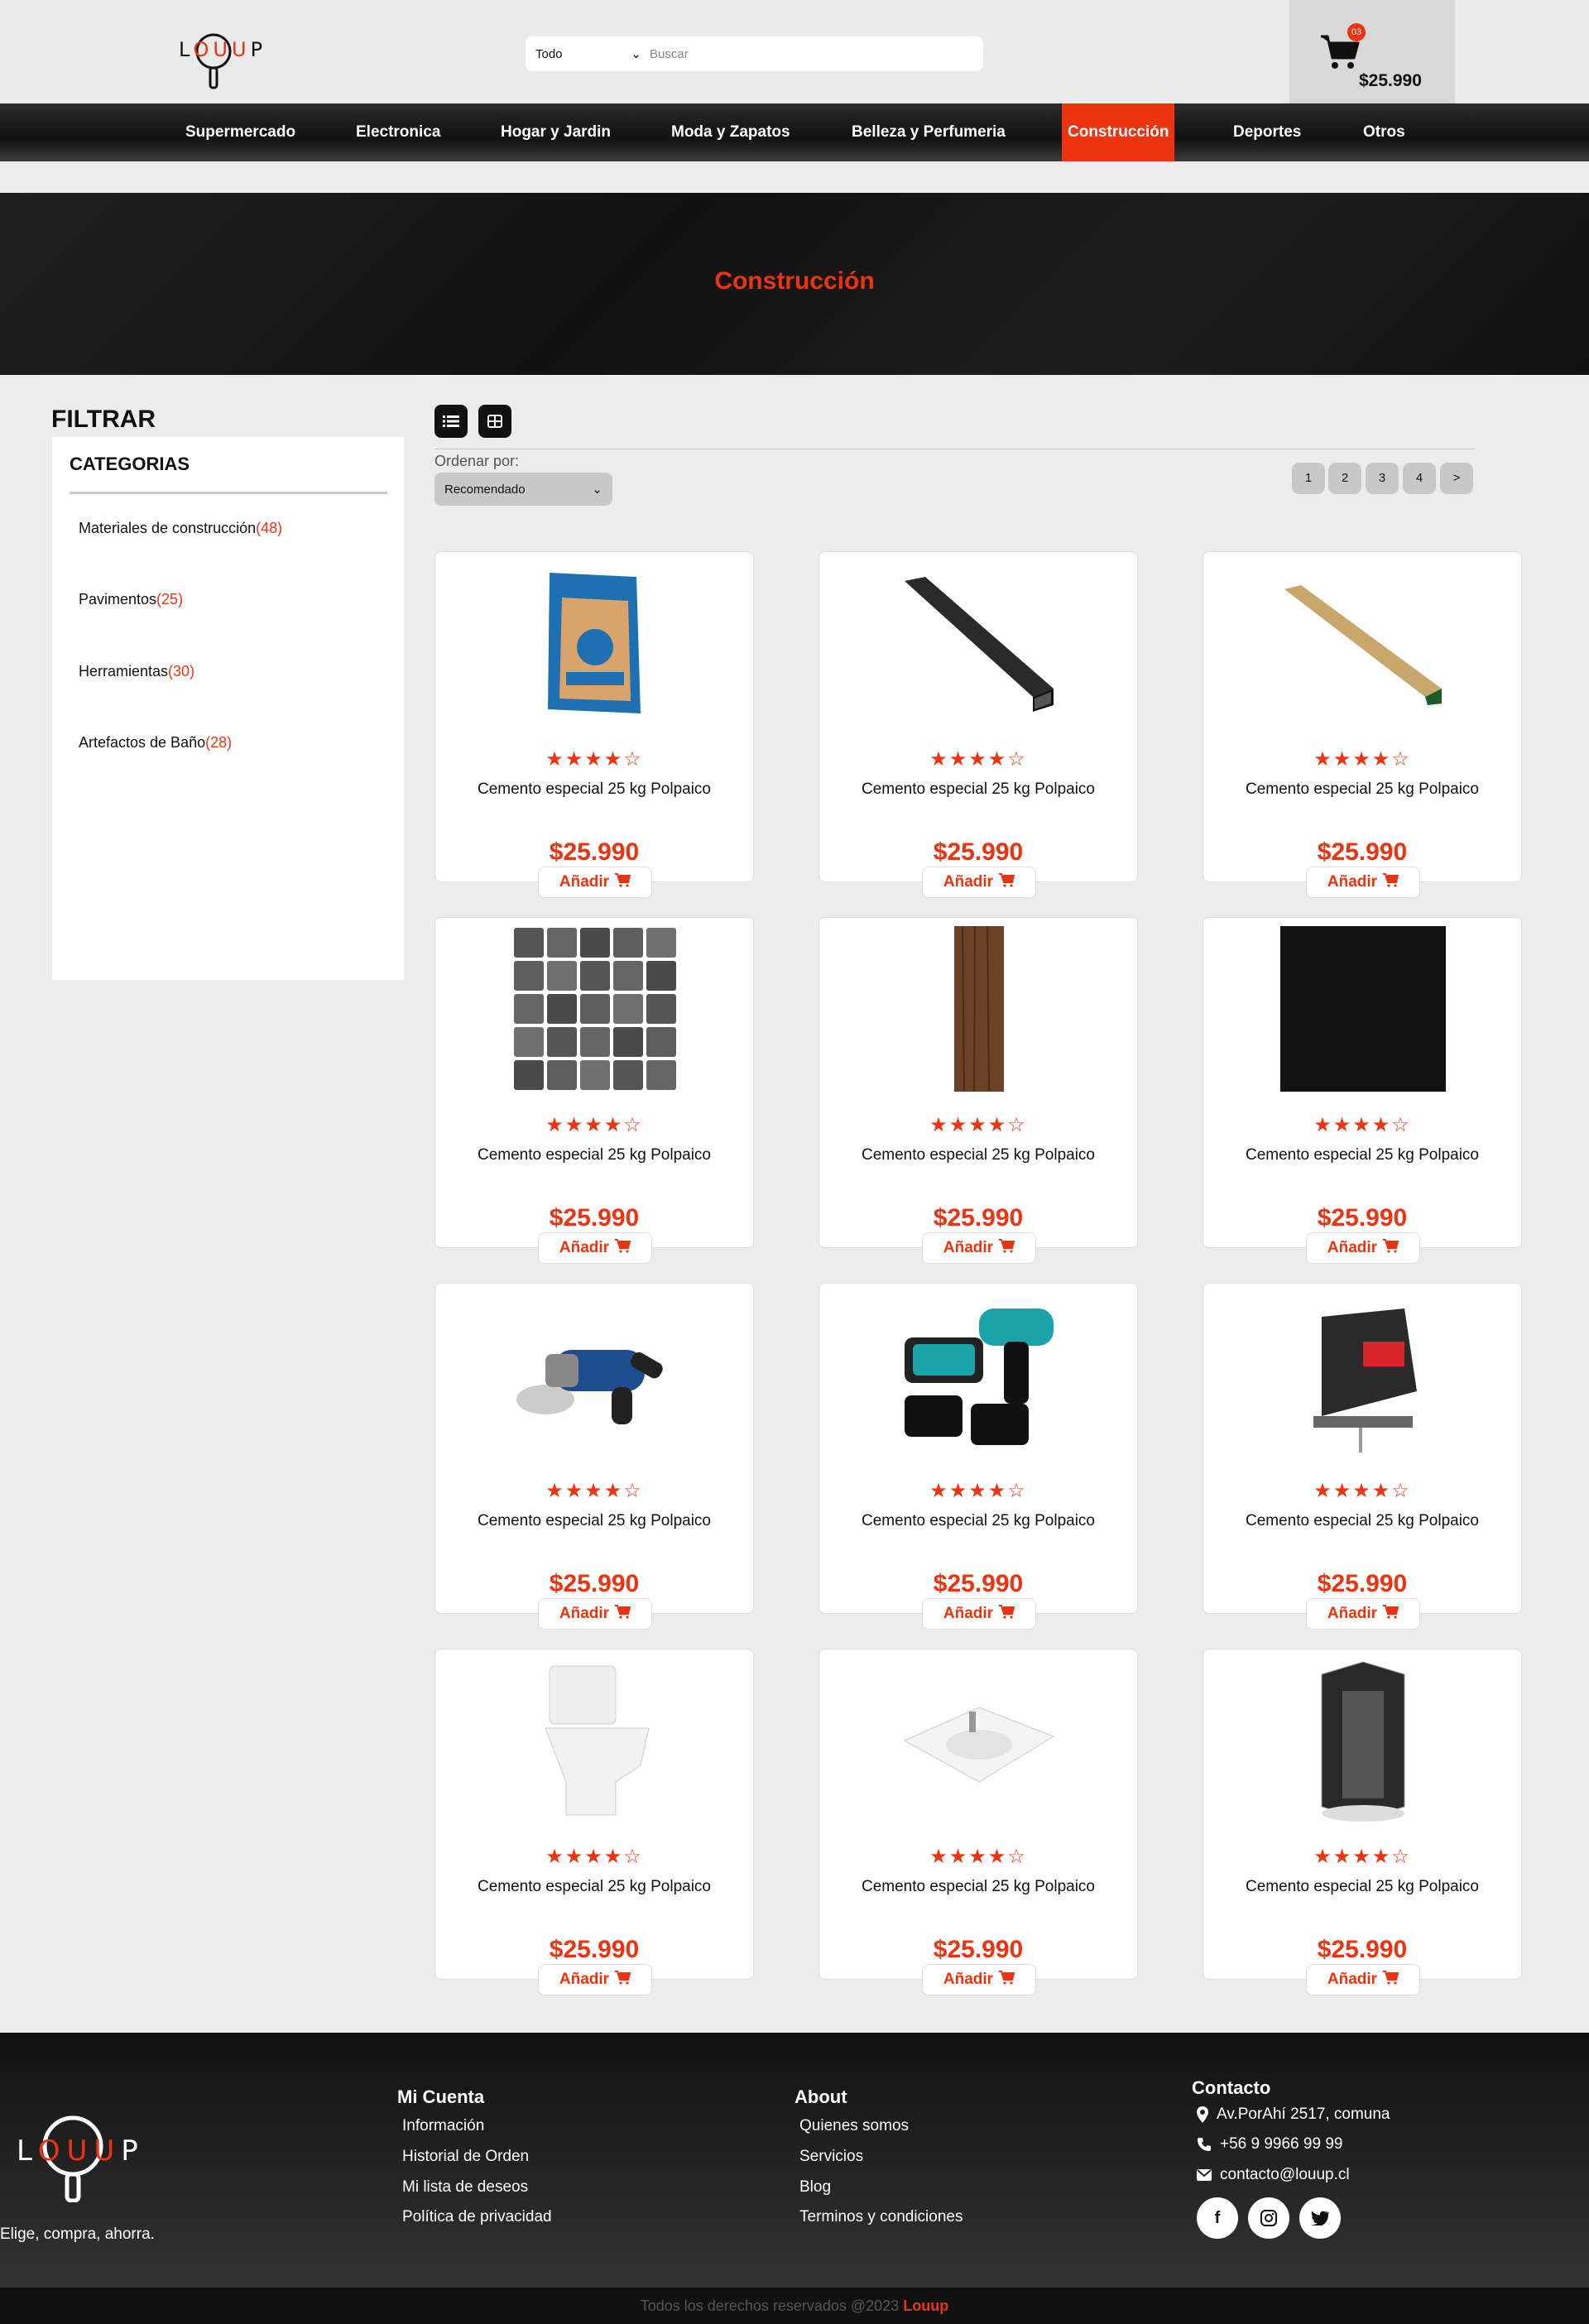 This screenshot has width=1589, height=2324. I want to click on nav-otros: Otros, so click(1384, 132).